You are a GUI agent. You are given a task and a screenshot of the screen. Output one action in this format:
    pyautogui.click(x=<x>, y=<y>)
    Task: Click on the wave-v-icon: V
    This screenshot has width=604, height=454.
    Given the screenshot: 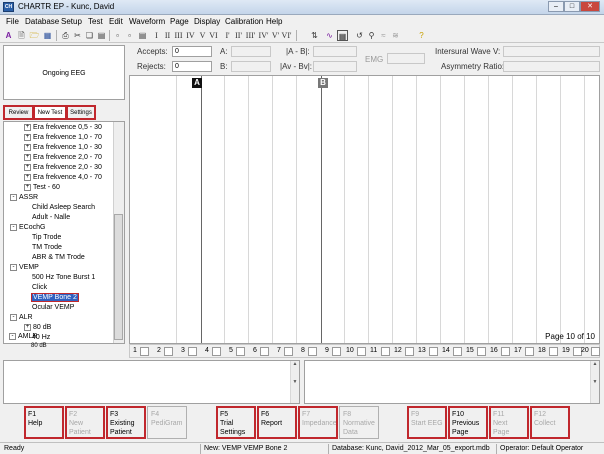 What is the action you would take?
    pyautogui.click(x=202, y=35)
    